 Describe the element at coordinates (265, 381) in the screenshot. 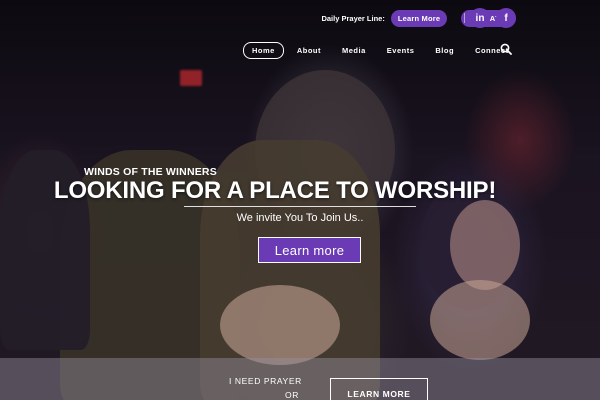

I see `need-prayer-link: I NEED PRAYER` at that location.